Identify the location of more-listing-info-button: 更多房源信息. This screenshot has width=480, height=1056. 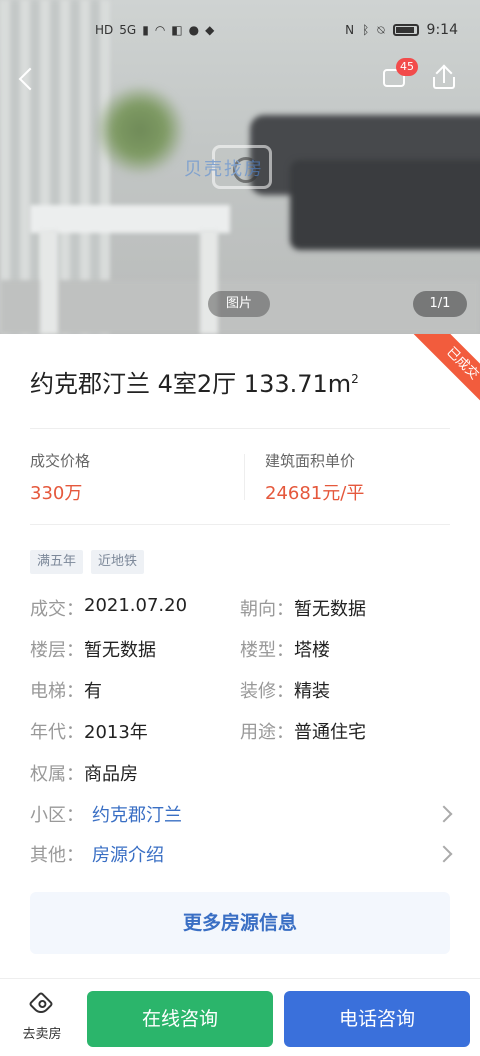
(240, 923).